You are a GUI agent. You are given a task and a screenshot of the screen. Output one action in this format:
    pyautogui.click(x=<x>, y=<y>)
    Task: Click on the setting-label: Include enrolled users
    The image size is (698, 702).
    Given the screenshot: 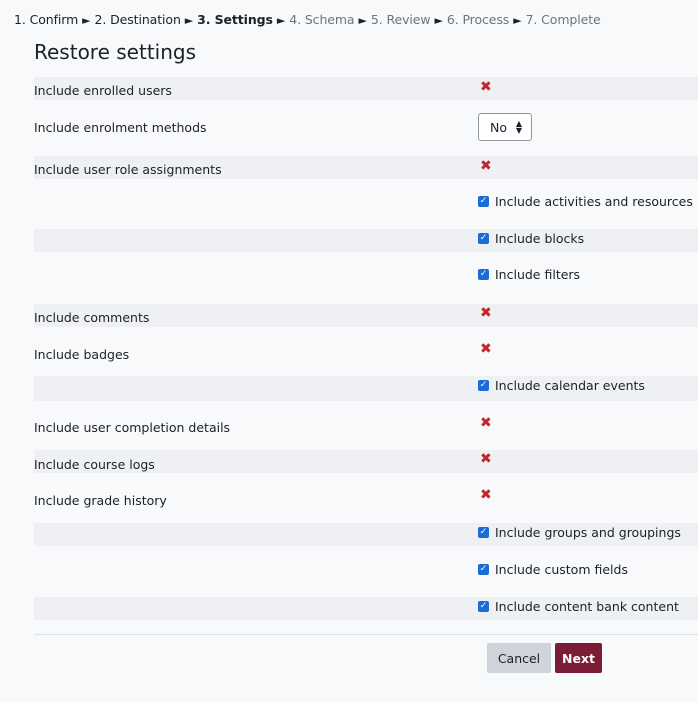 What is the action you would take?
    pyautogui.click(x=103, y=90)
    